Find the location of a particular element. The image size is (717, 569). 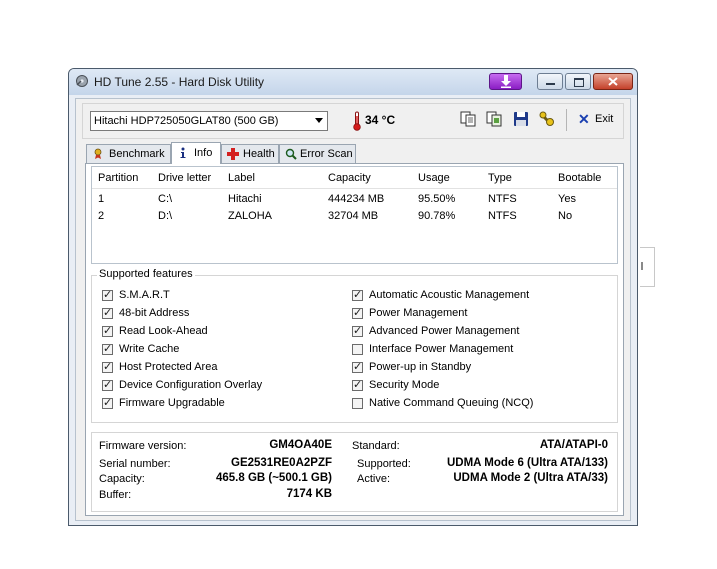

standard-value: ATA/ATAPI-0 is located at coordinates (573, 445).